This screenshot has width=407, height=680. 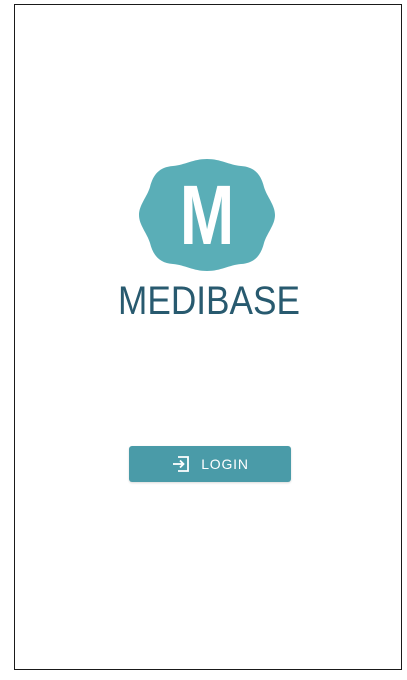 I want to click on login-label: LOGIN, so click(x=225, y=464).